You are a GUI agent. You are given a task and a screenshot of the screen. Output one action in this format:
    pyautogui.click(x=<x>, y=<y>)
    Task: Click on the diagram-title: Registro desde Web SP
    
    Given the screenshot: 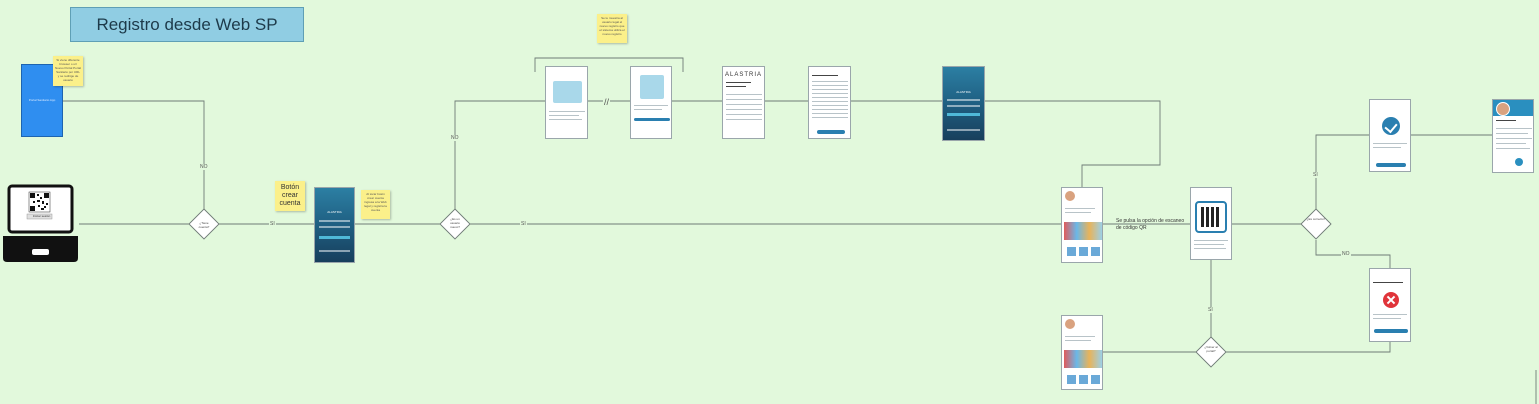 What is the action you would take?
    pyautogui.click(x=187, y=24)
    